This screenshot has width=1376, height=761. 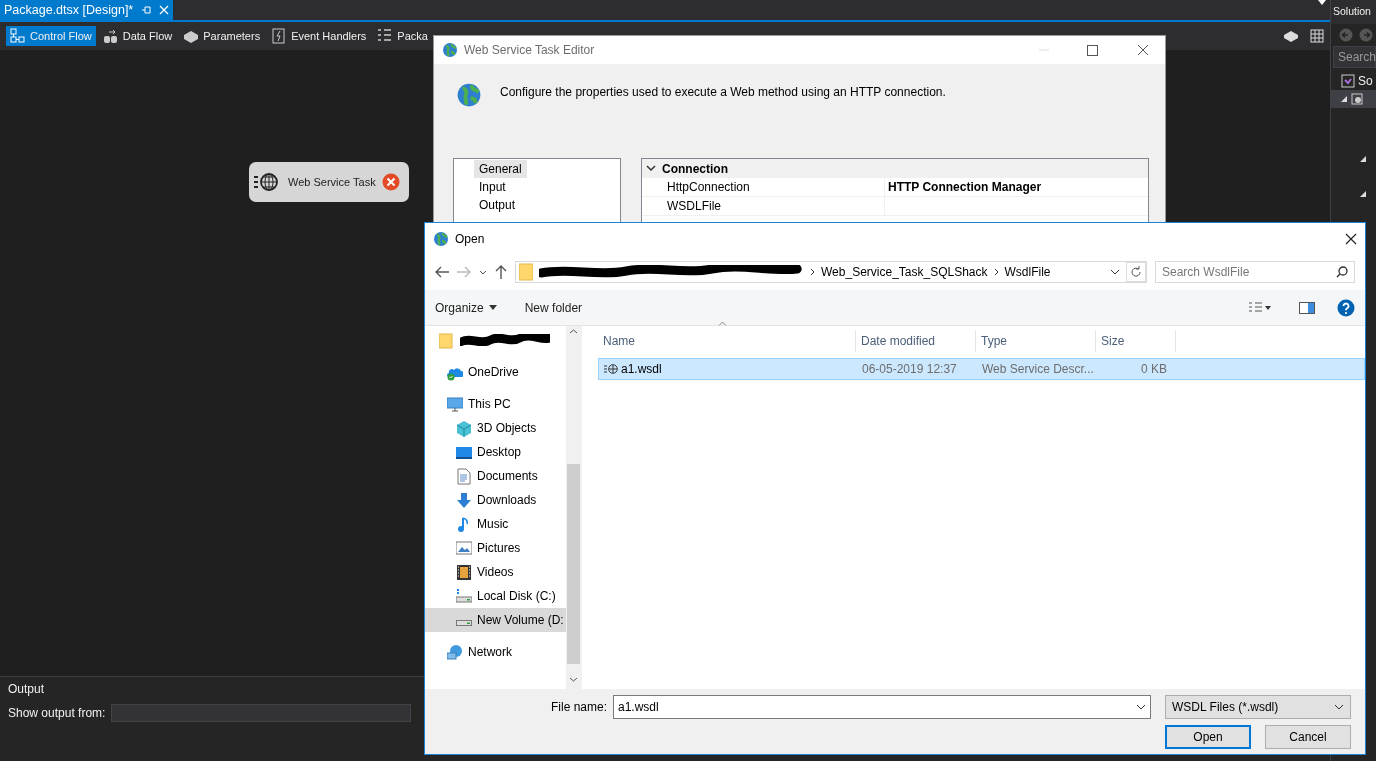 I want to click on cylinders-icon, so click(x=110, y=36).